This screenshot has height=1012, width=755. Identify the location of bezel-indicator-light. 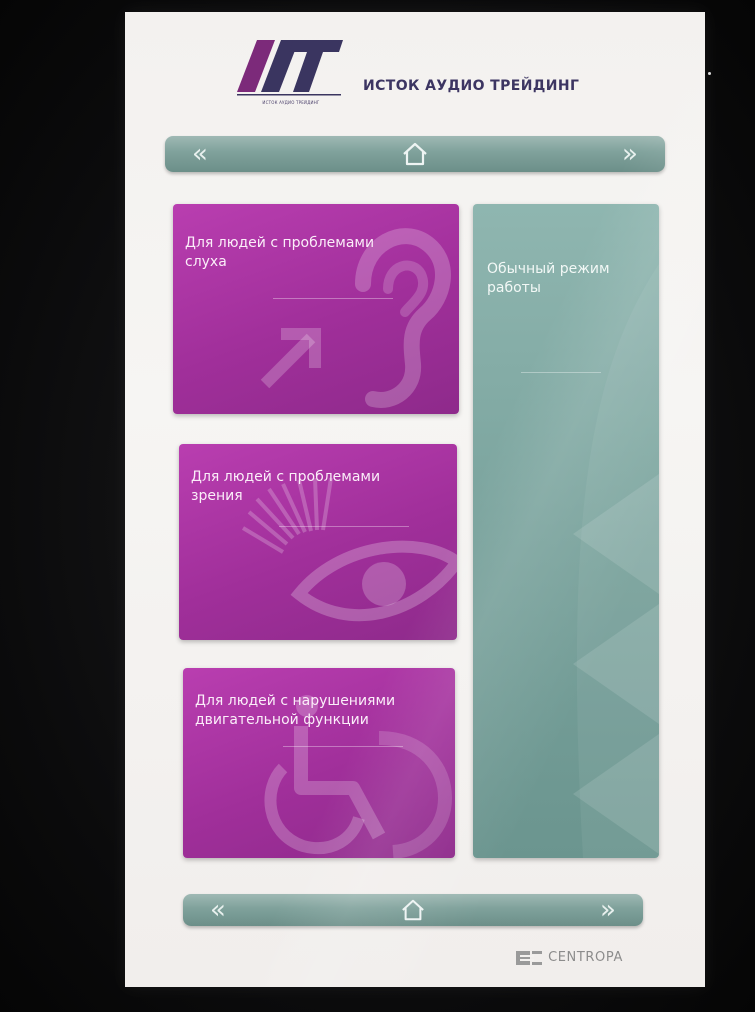
(709, 73).